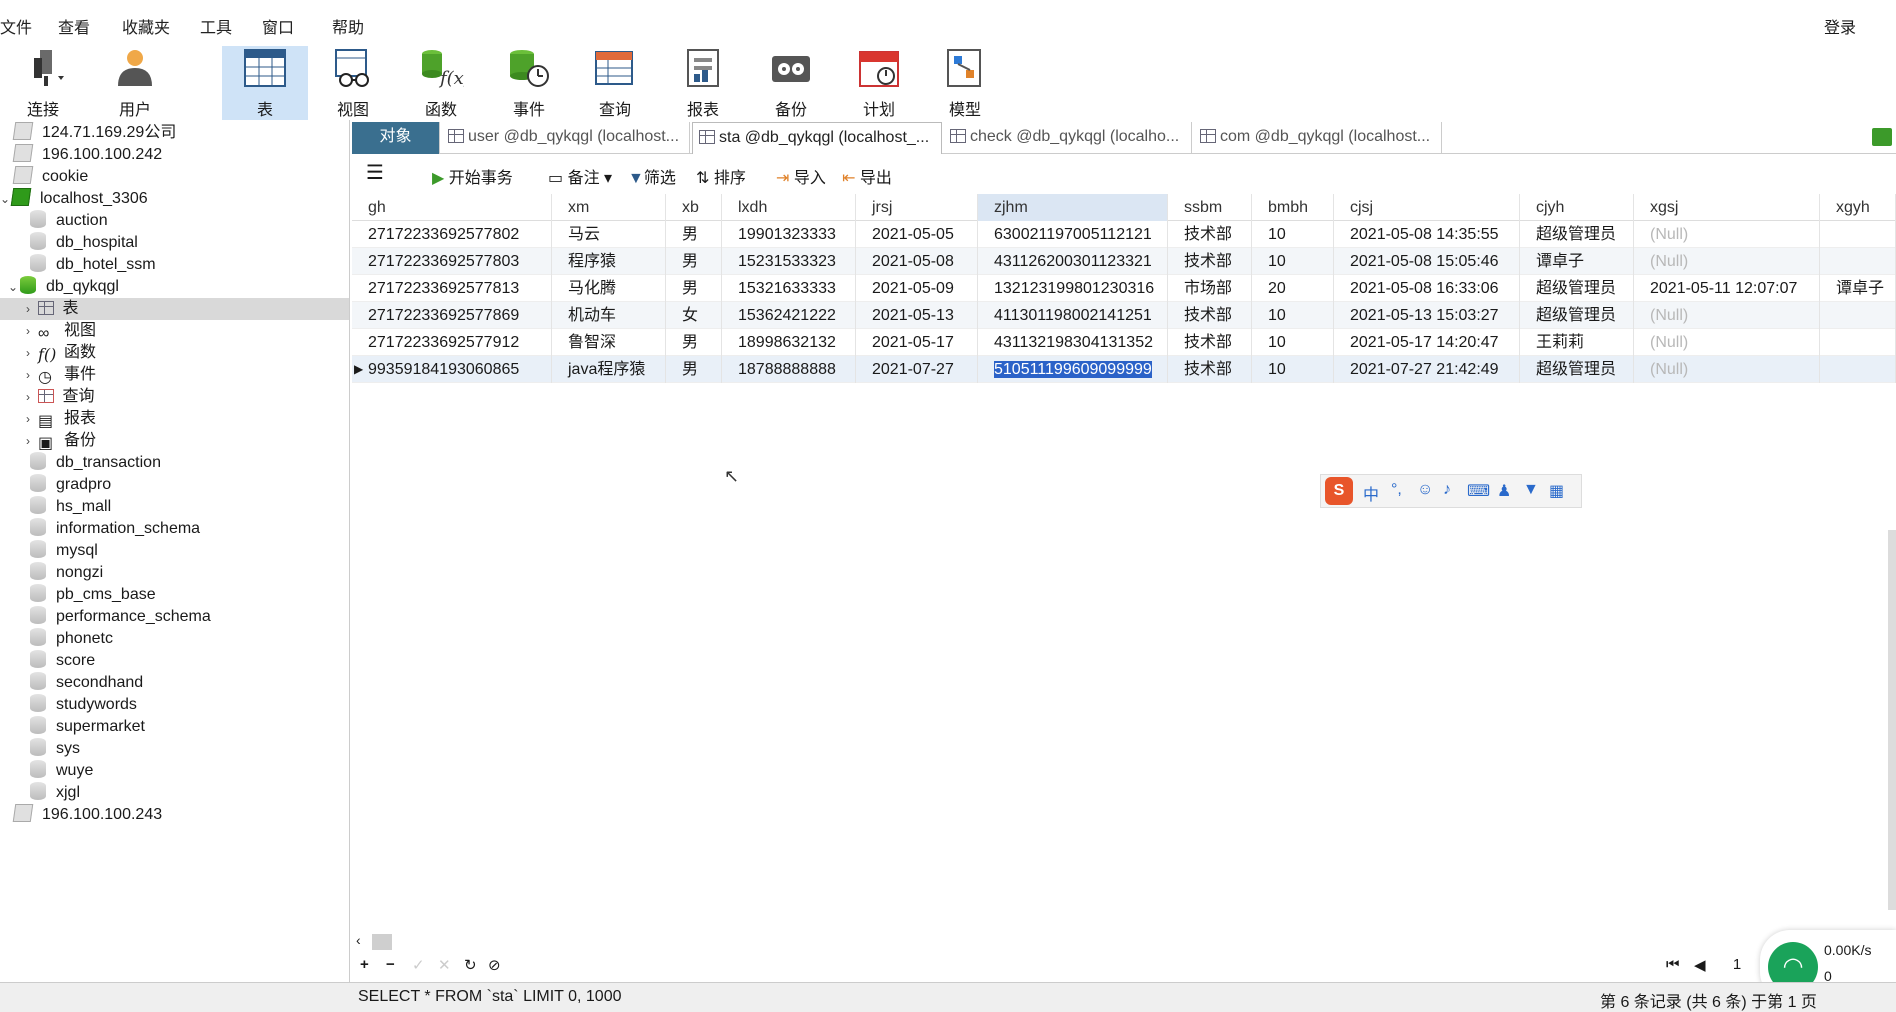 The height and width of the screenshot is (1012, 1896). I want to click on schedule-button: 计划, so click(879, 83).